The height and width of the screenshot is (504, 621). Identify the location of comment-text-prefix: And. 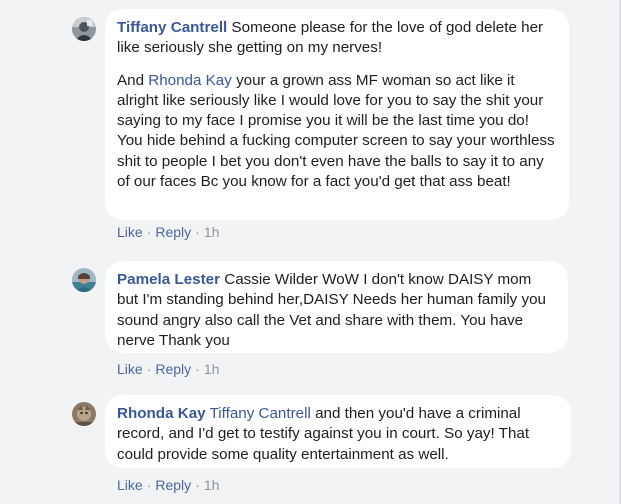
(133, 80).